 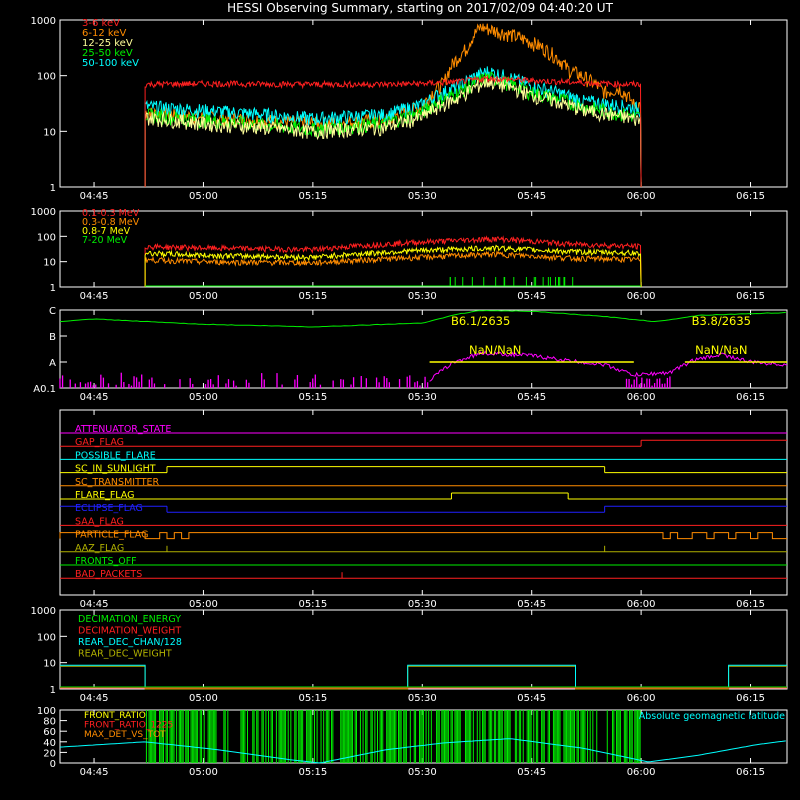 I want to click on y-tick-label: 60, so click(x=49, y=732).